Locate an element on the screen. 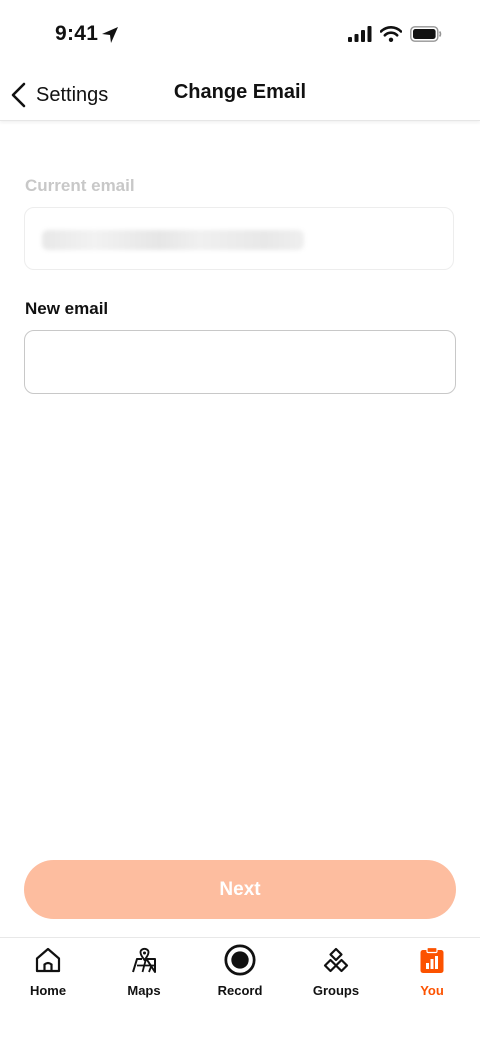  tab-home: Home is located at coordinates (48, 978).